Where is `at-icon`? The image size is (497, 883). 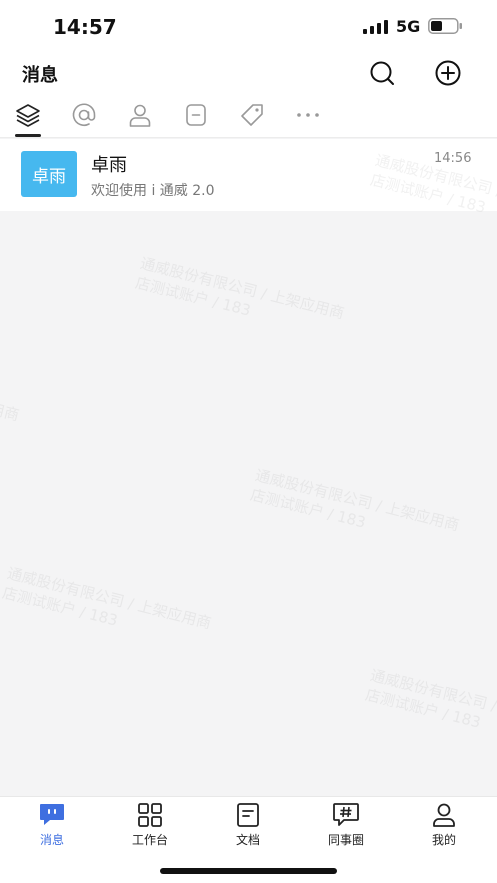
at-icon is located at coordinates (84, 115).